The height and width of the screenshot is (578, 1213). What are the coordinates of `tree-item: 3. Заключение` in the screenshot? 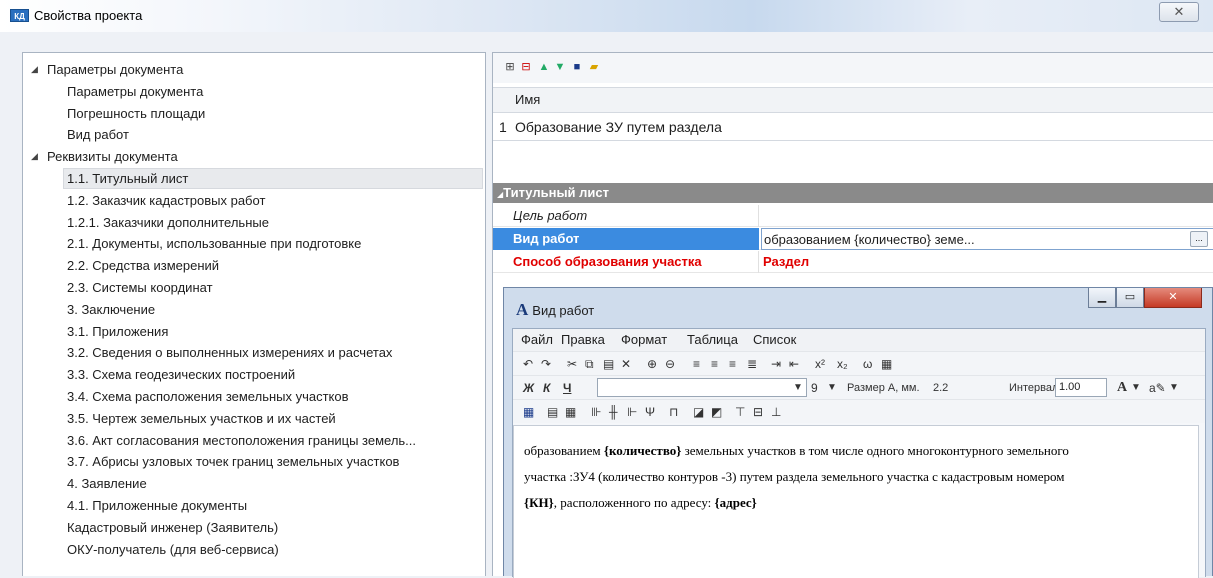 It's located at (89, 309).